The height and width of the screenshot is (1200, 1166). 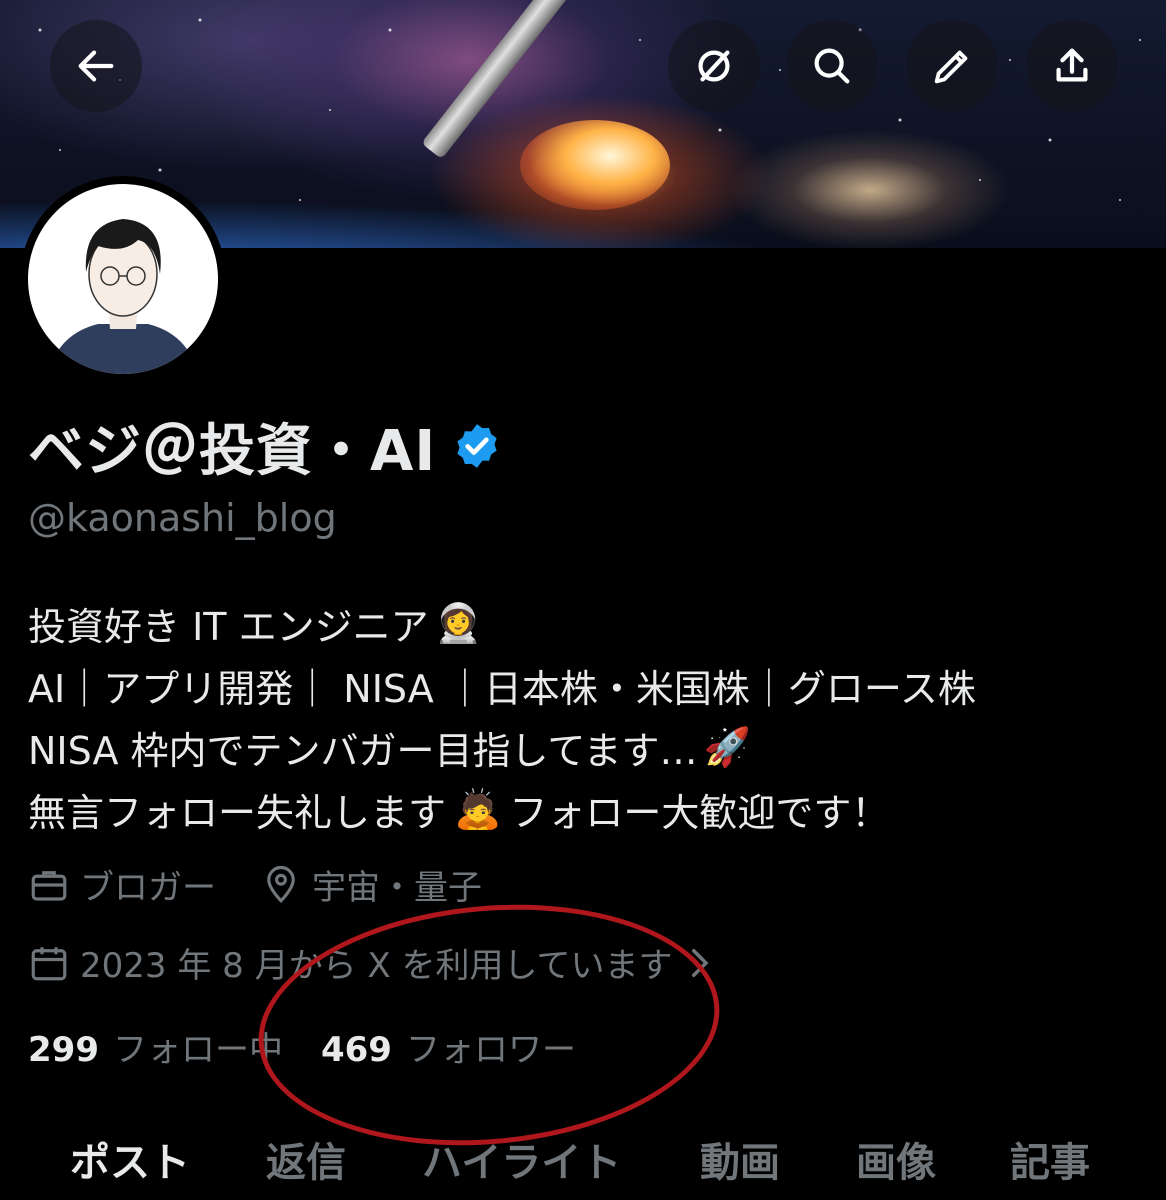 I want to click on tab-articles: 記事, so click(x=1050, y=1159).